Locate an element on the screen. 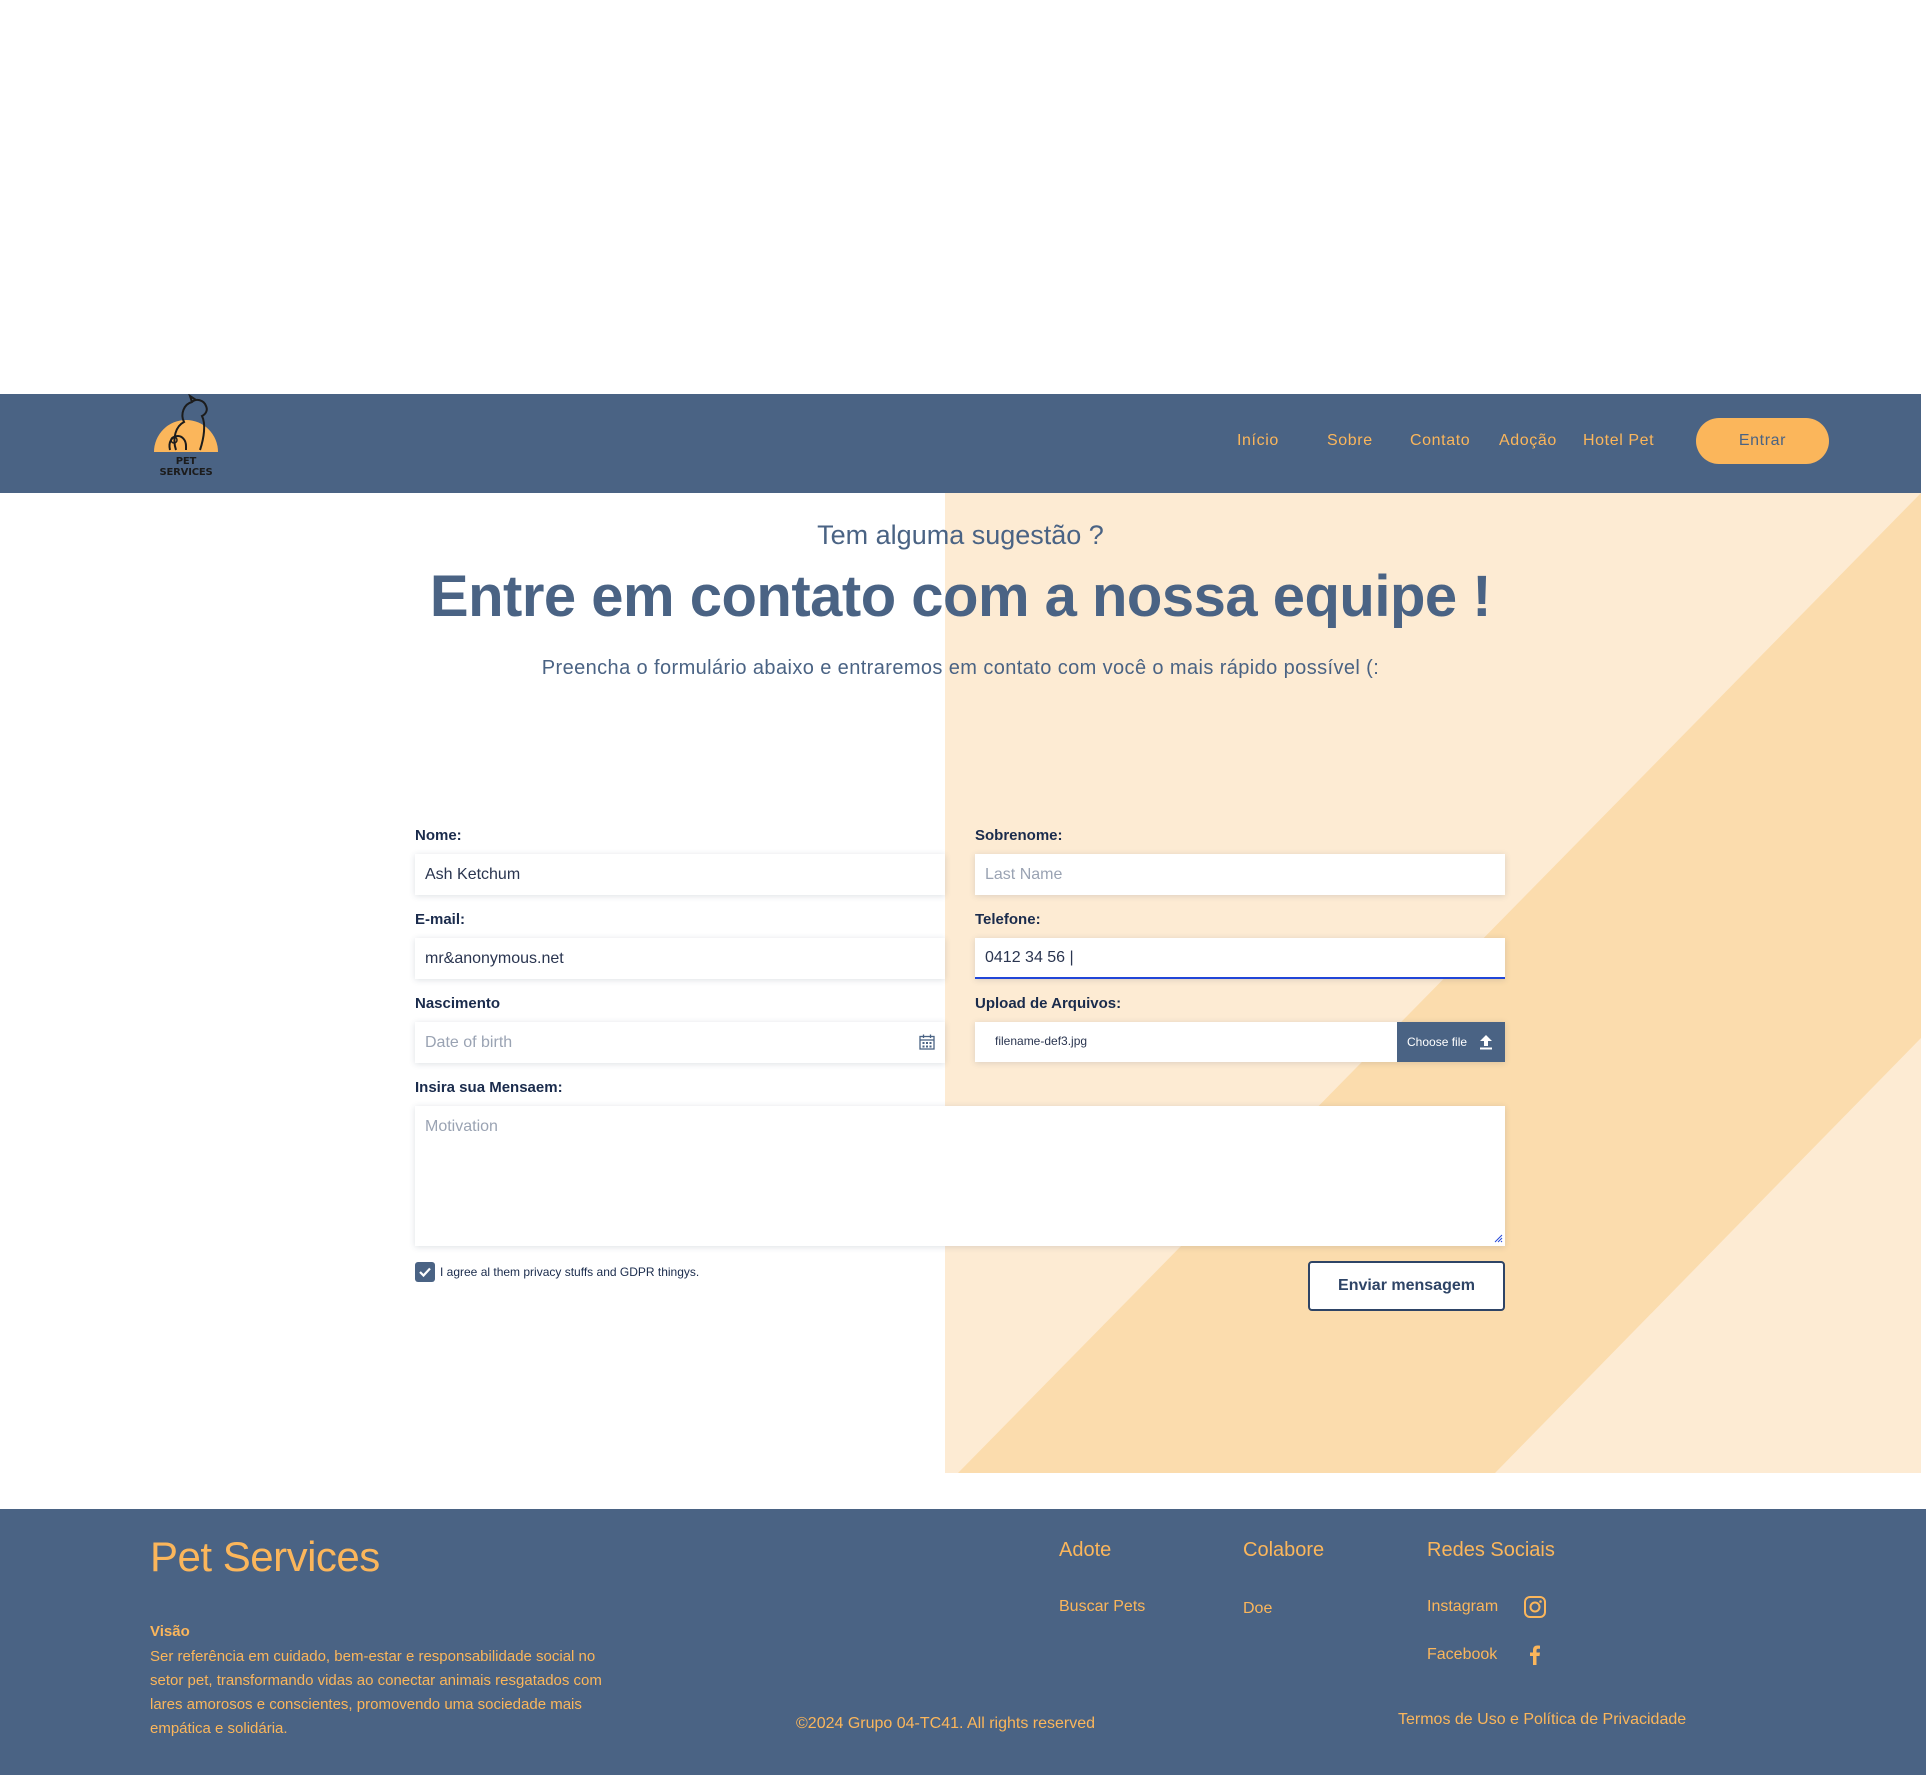 This screenshot has width=1926, height=1775. choose-file-label: Choose file is located at coordinates (1437, 1042).